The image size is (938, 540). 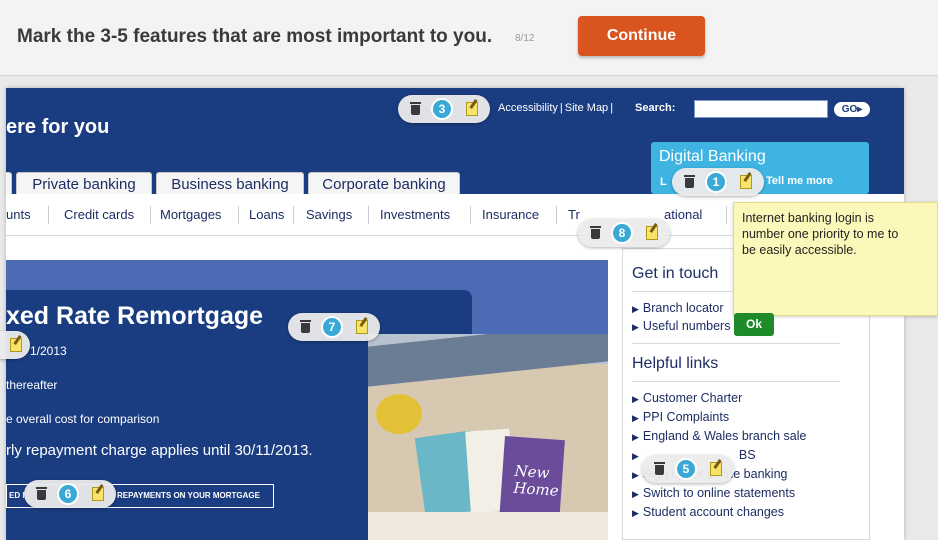 I want to click on hero-title: xed Rate Remortgage, so click(x=135, y=316).